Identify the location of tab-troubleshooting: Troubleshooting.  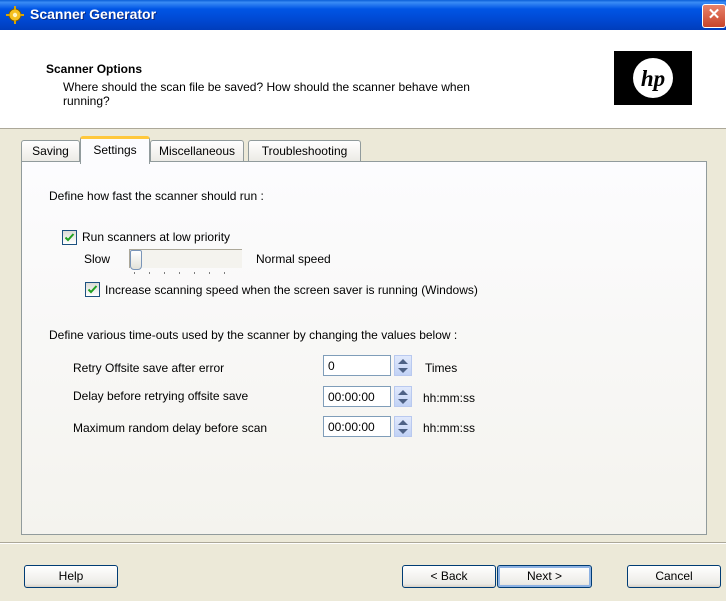
(304, 150).